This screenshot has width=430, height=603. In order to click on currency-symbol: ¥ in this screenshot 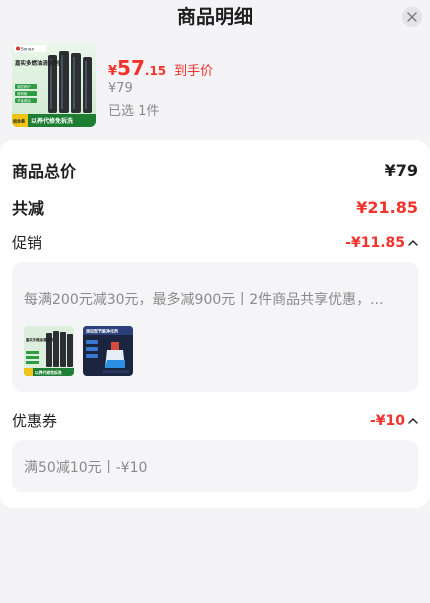, I will do `click(113, 71)`.